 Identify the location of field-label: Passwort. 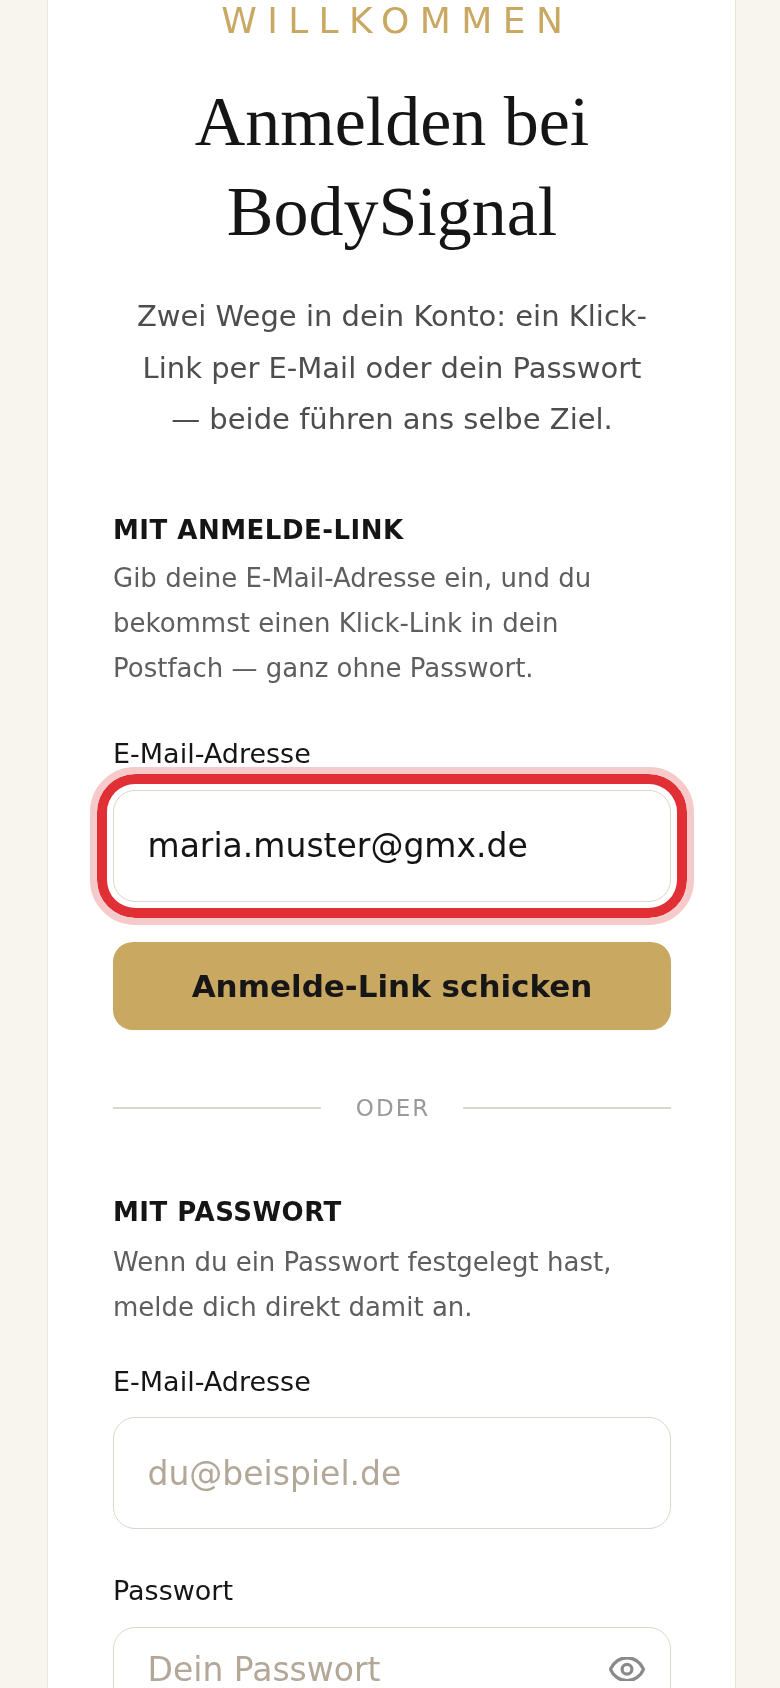
(174, 1591).